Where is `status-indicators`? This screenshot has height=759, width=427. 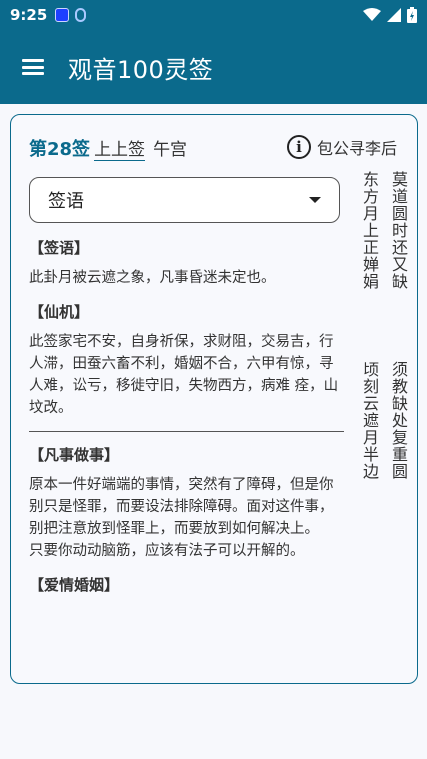
status-indicators is located at coordinates (390, 15).